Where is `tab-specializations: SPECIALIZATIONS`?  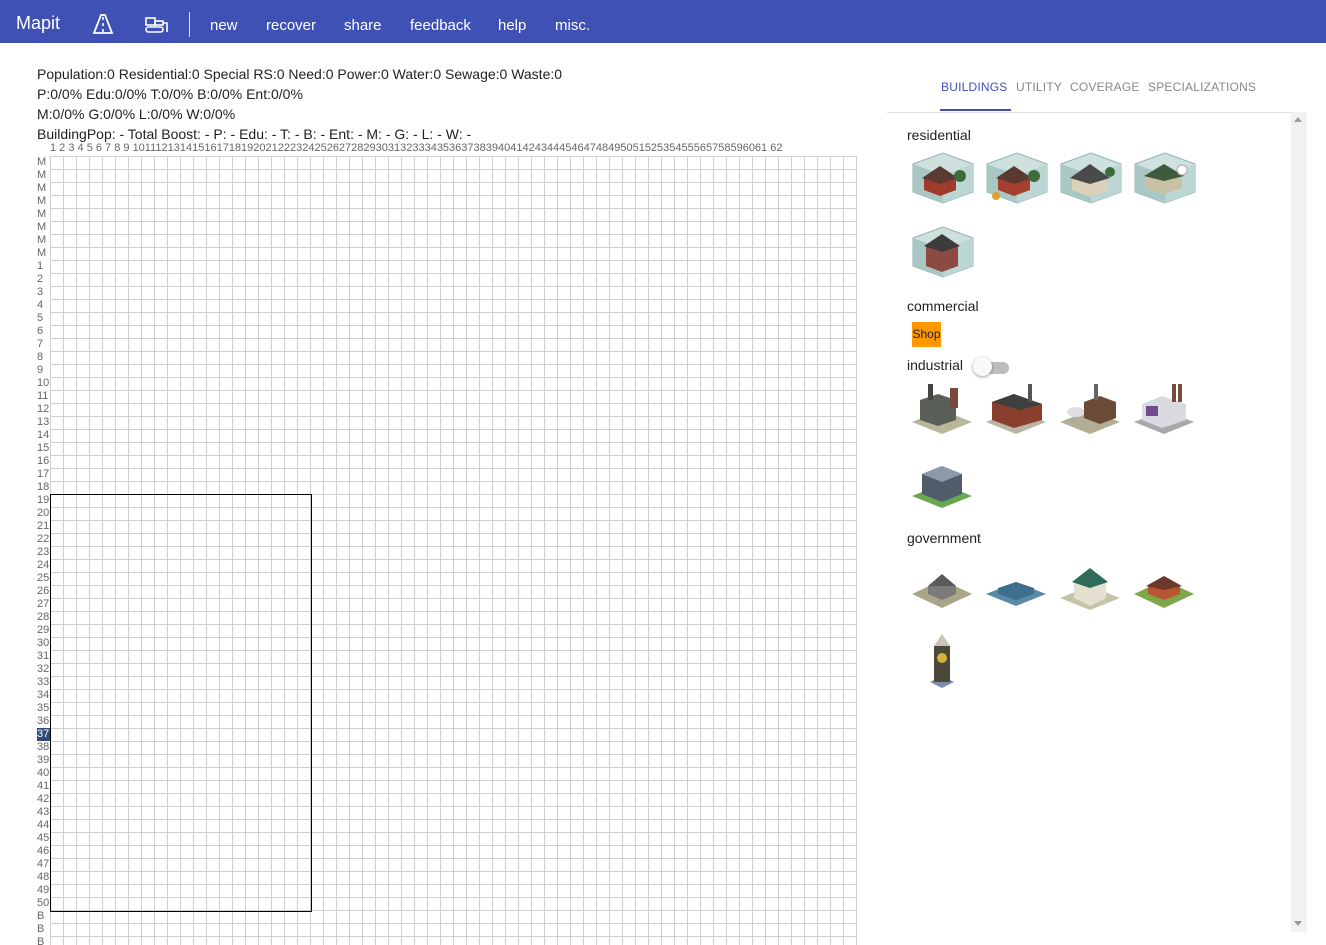
tab-specializations: SPECIALIZATIONS is located at coordinates (1202, 87).